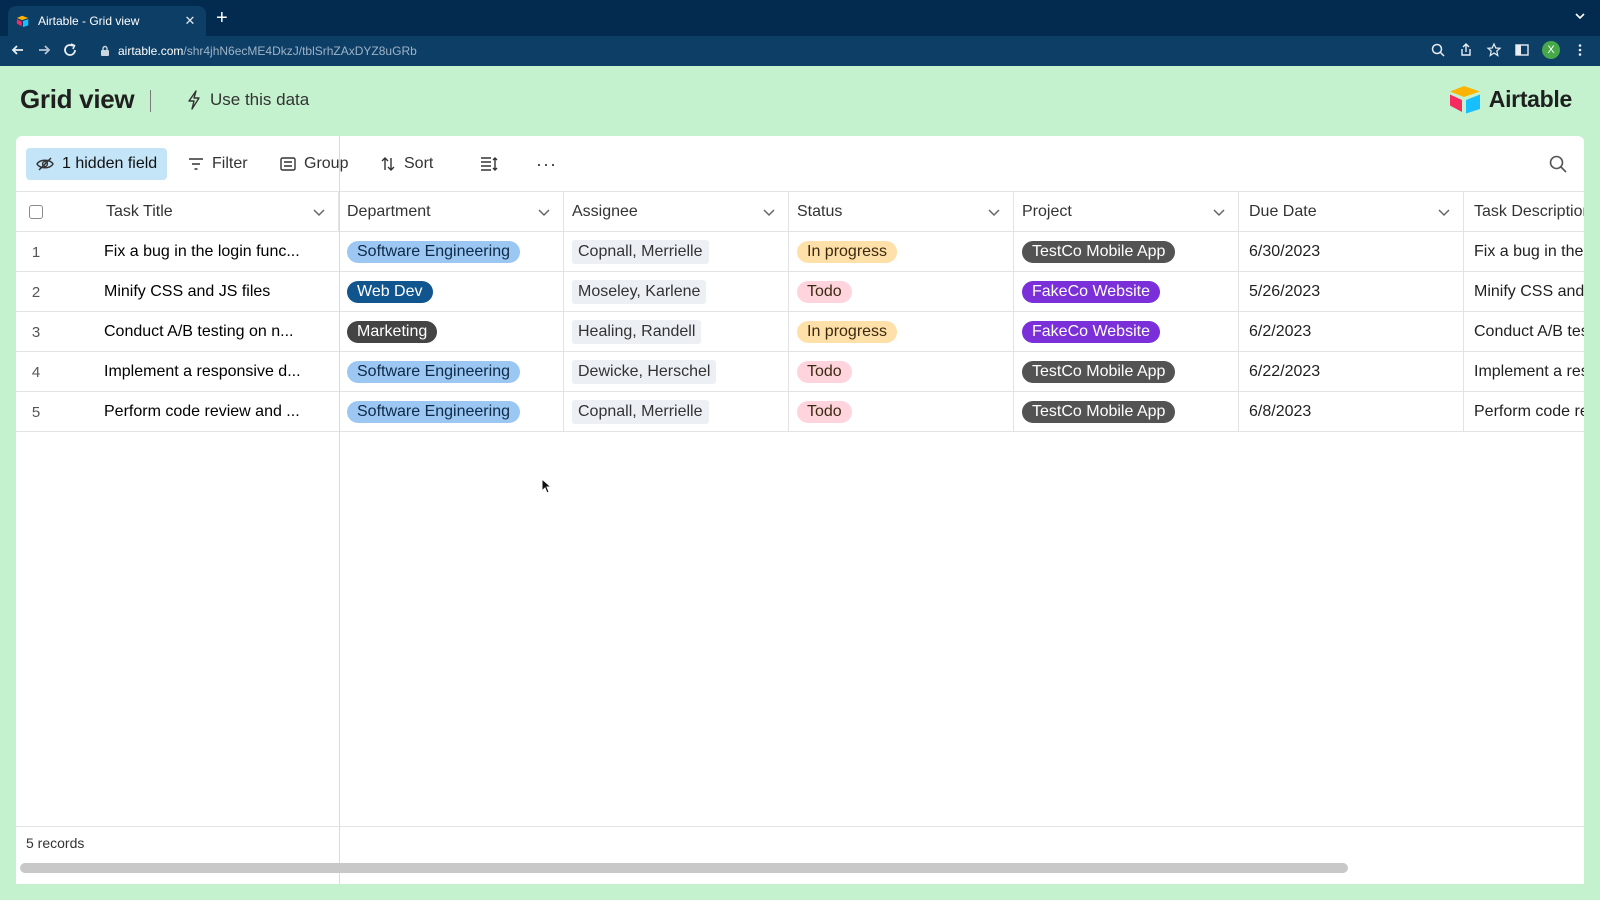 The width and height of the screenshot is (1600, 900). I want to click on more-options-button: ···, so click(546, 164).